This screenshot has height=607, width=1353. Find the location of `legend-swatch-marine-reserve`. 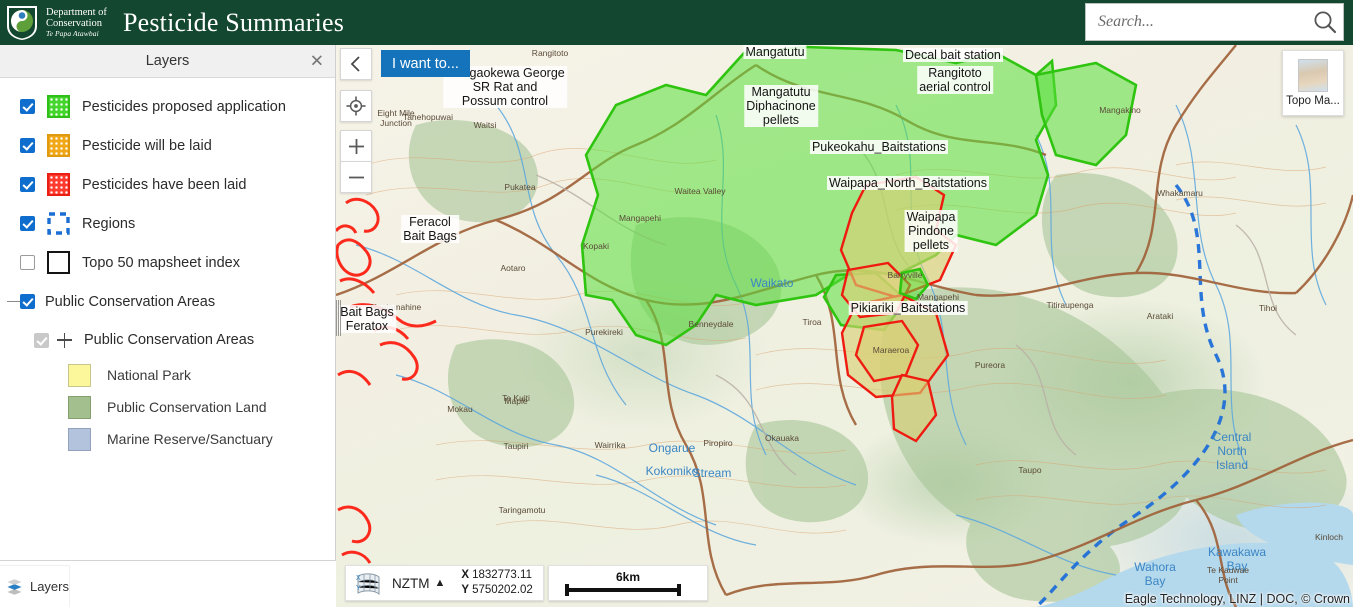

legend-swatch-marine-reserve is located at coordinates (79, 439).